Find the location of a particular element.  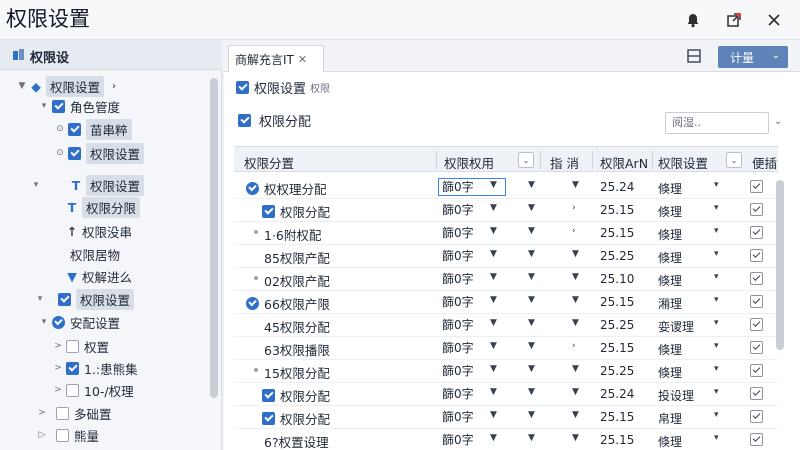

tree-item: ▼ 权解进么 is located at coordinates (99, 276).